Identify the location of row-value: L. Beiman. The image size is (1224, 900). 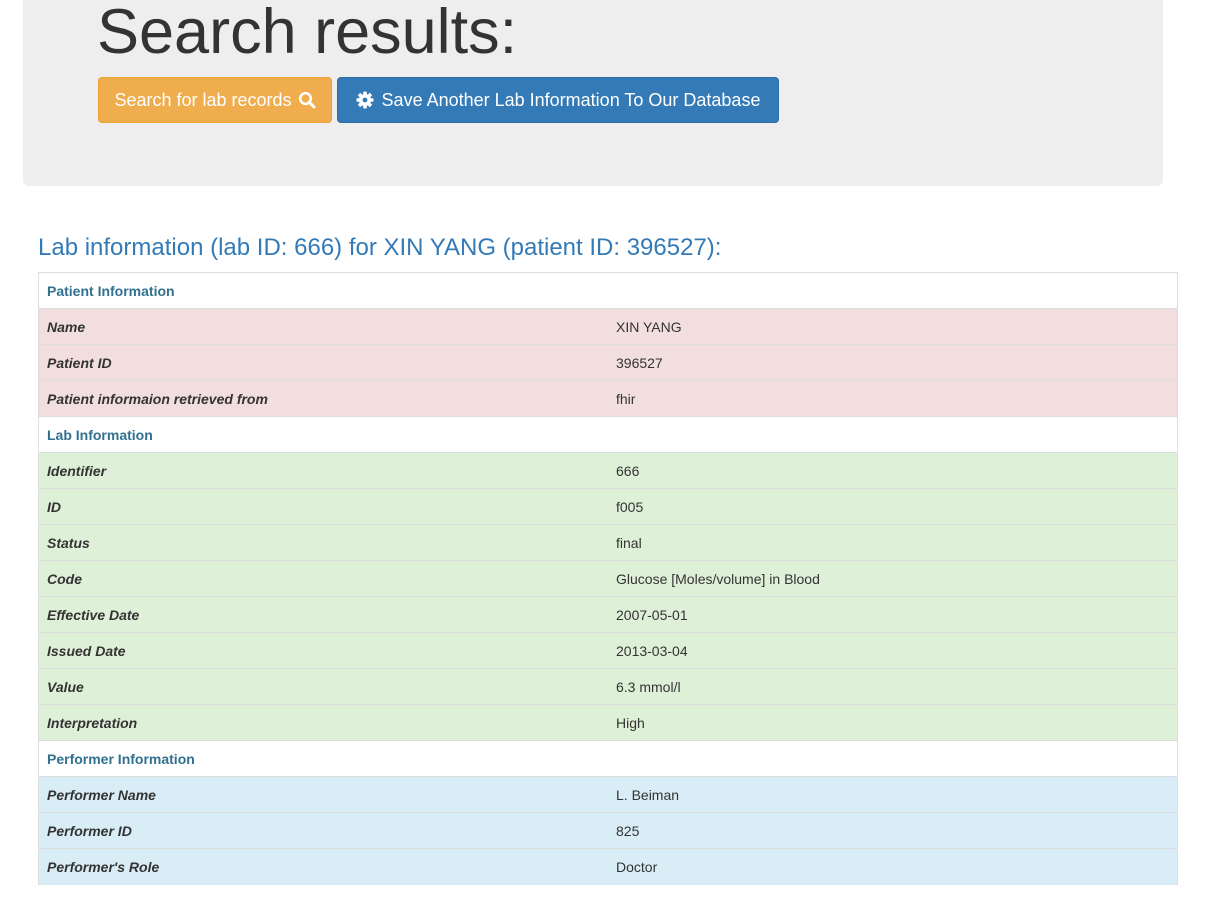
(893, 794).